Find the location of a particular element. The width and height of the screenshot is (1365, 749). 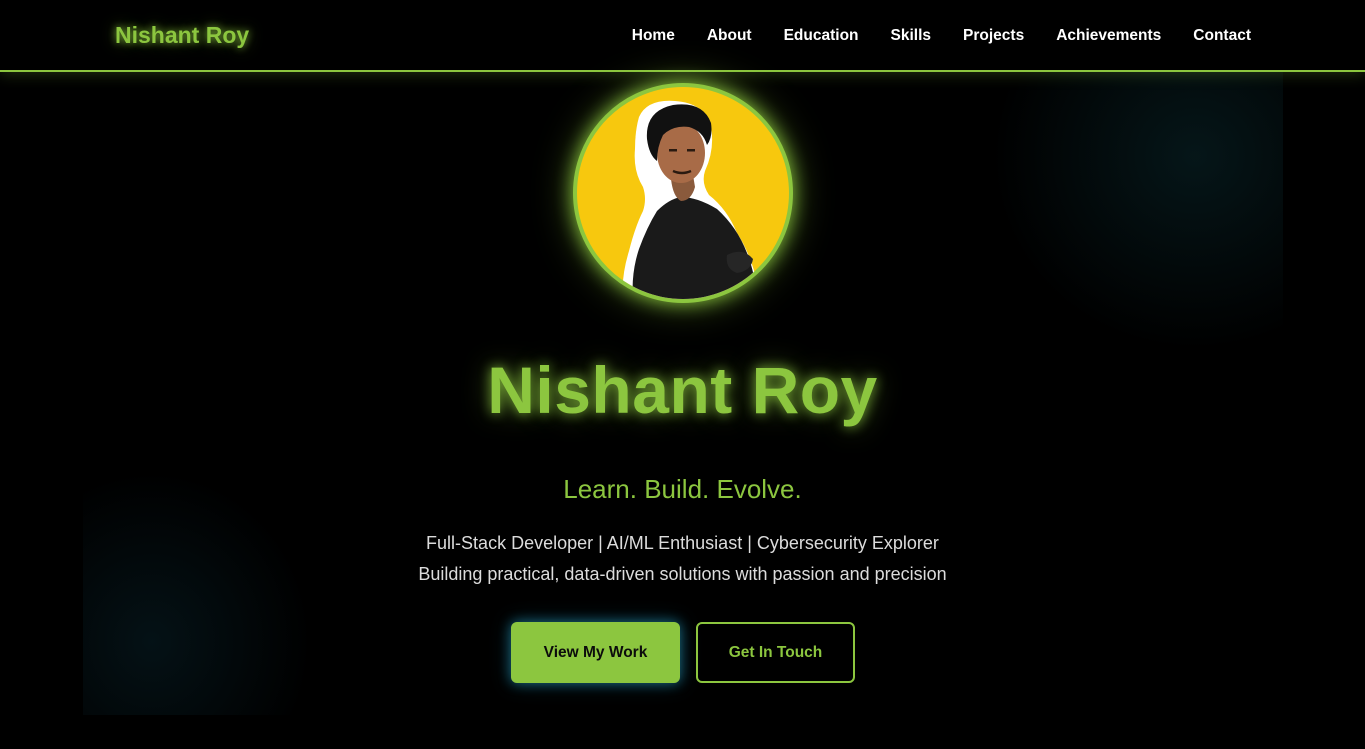

brand-logo: Nishant Roy is located at coordinates (182, 35).